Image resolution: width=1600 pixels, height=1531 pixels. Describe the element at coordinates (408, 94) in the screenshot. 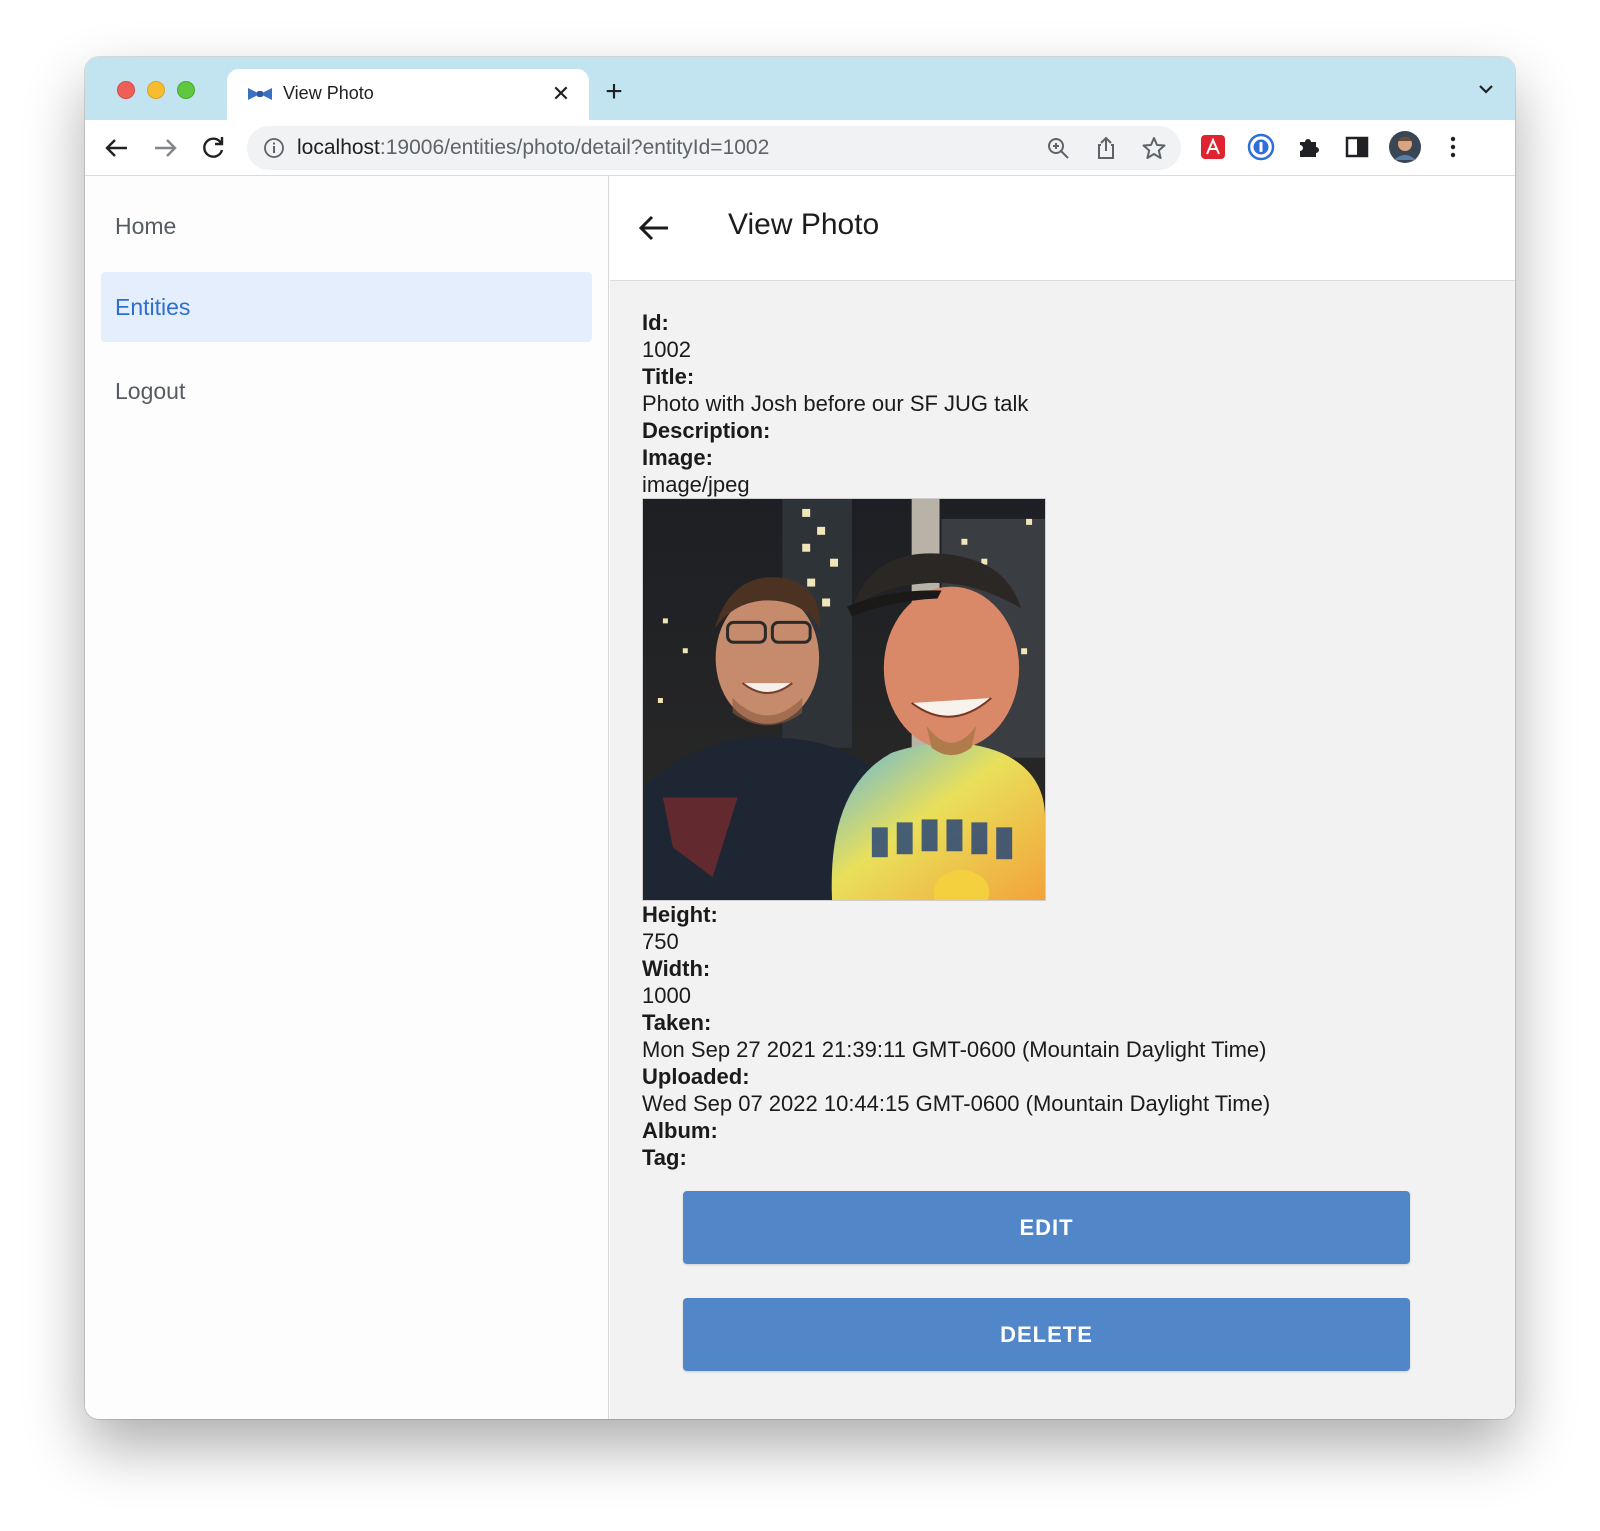

I see `browser-tab: View Photo ✕` at that location.